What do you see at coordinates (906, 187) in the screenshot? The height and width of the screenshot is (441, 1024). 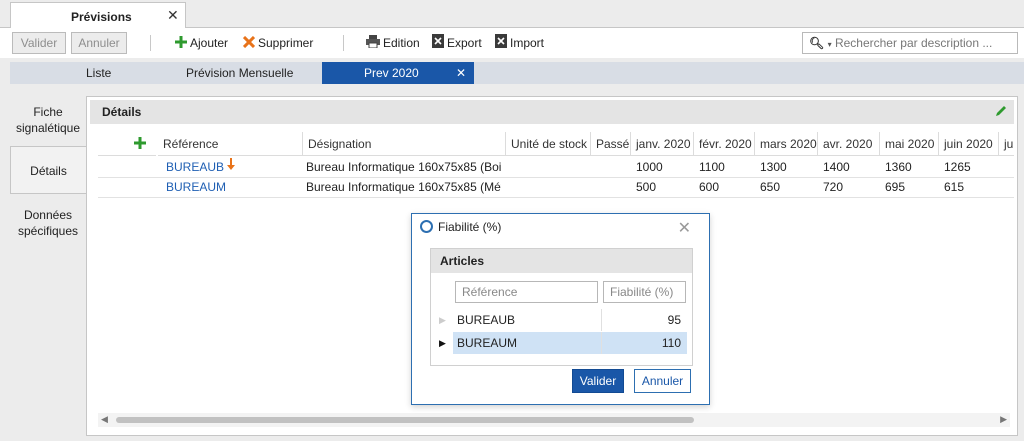 I see `cell-mai: 695` at bounding box center [906, 187].